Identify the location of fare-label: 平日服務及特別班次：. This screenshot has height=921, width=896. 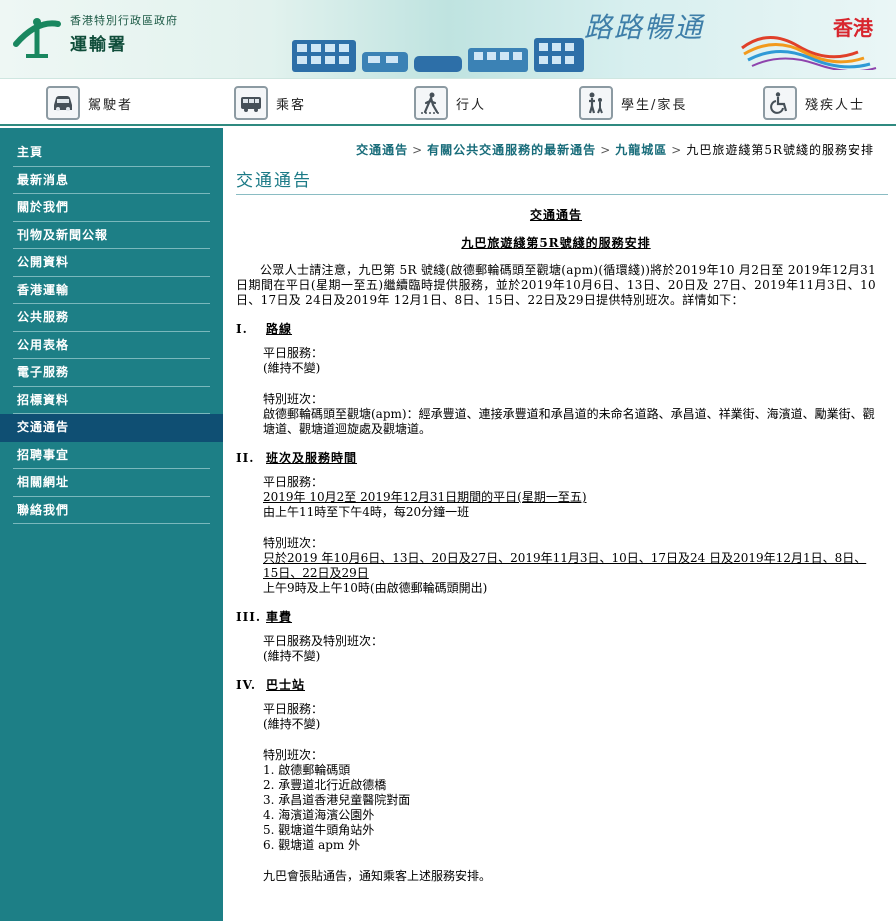
(323, 641).